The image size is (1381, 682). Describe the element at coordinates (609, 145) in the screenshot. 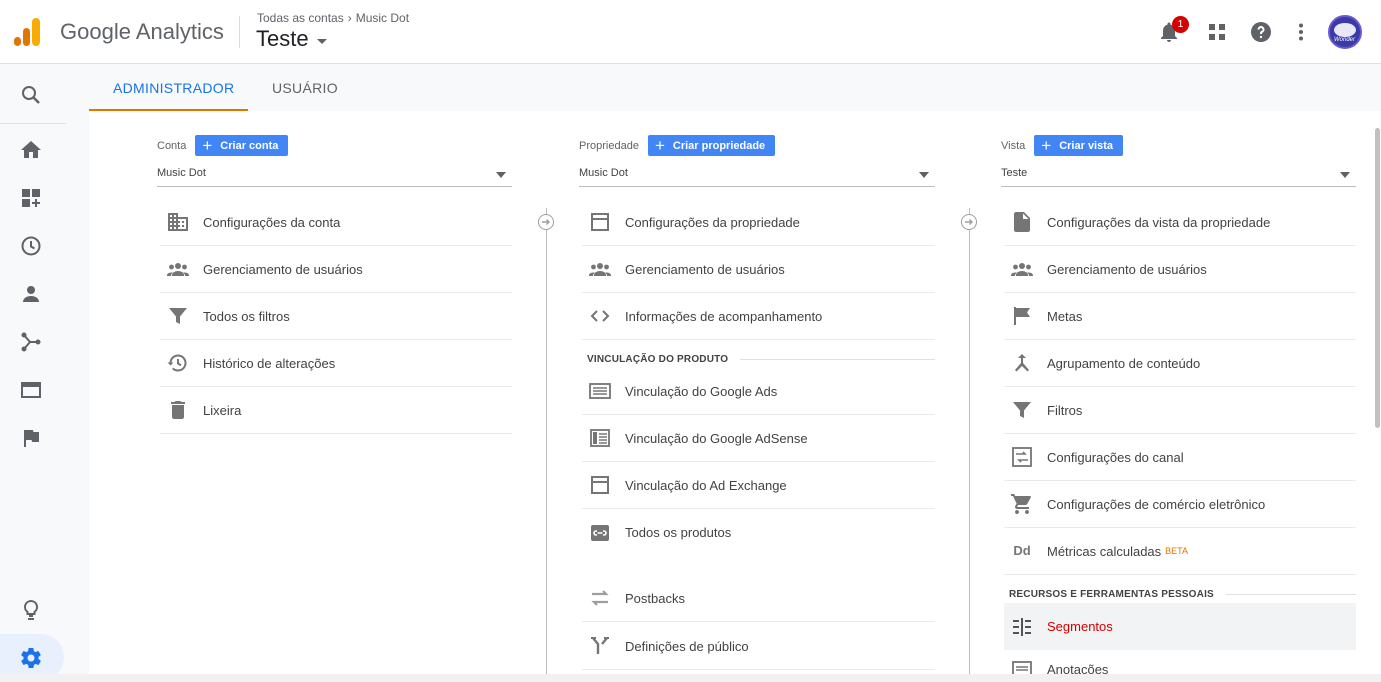

I see `property-label: Propriedade` at that location.